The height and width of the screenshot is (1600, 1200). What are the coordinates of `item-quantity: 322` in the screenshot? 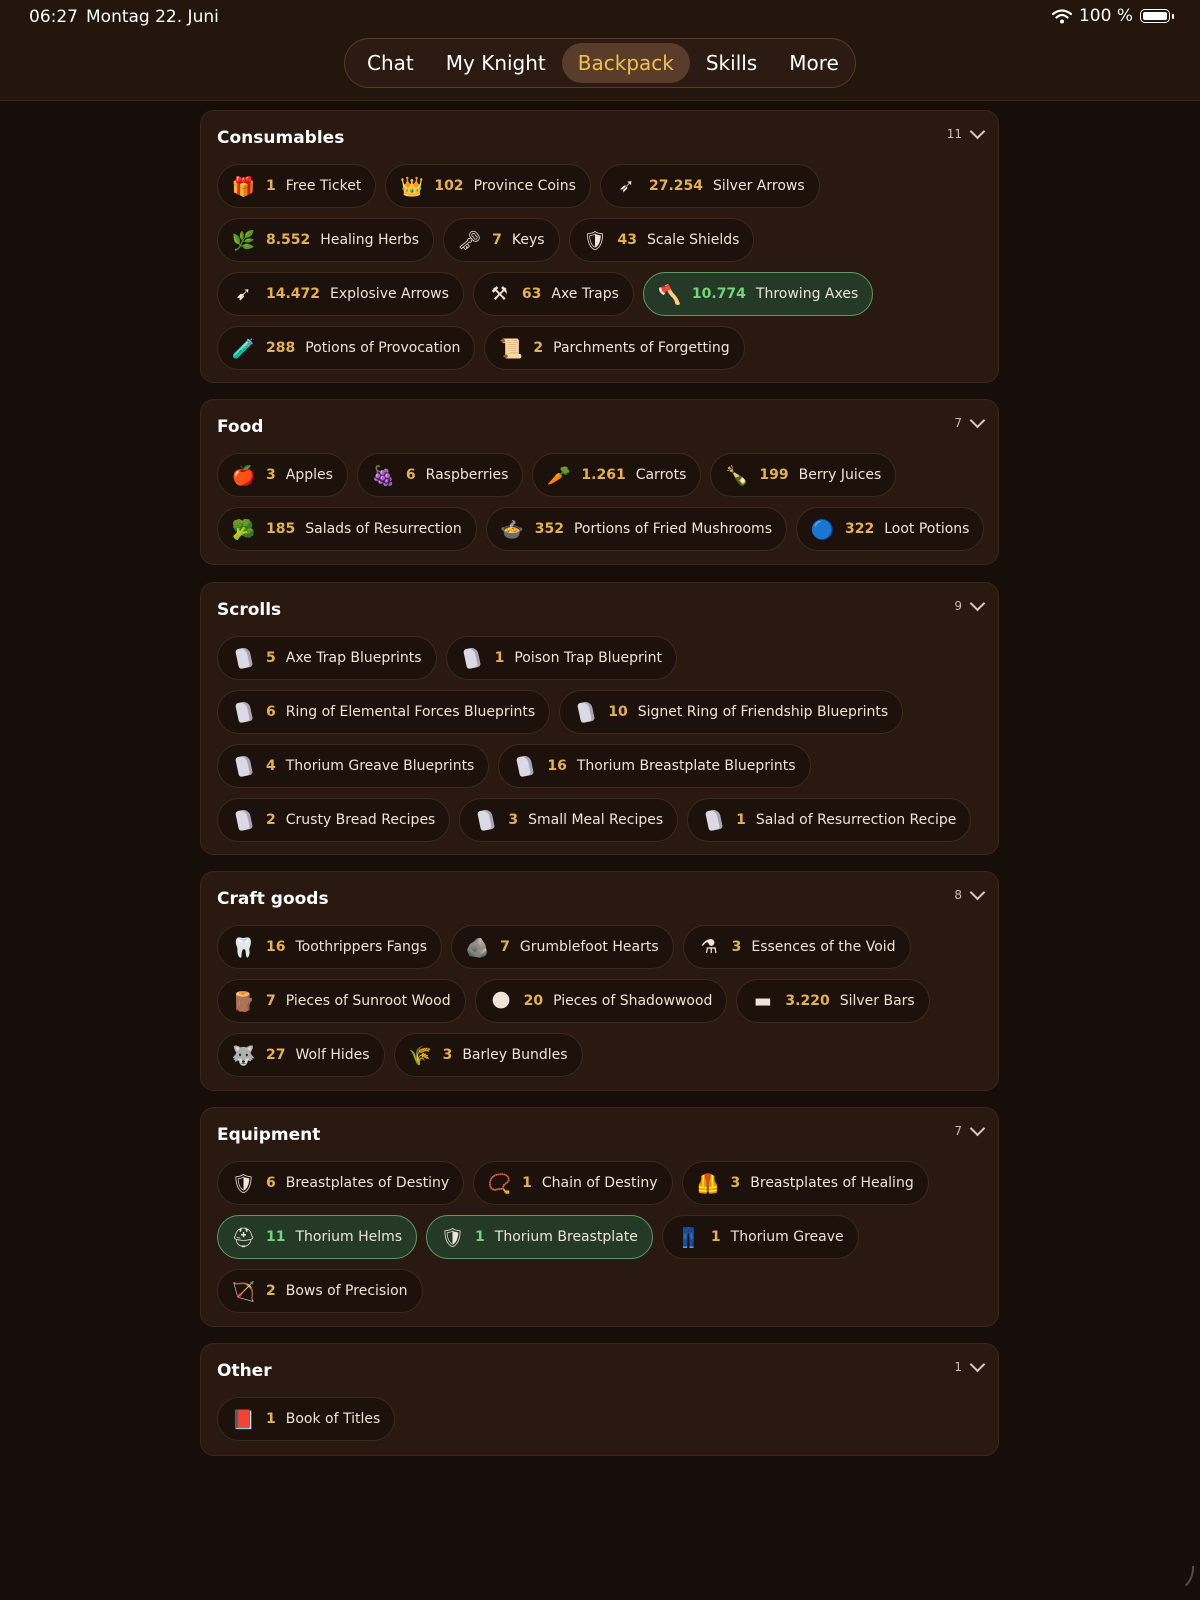 It's located at (859, 529).